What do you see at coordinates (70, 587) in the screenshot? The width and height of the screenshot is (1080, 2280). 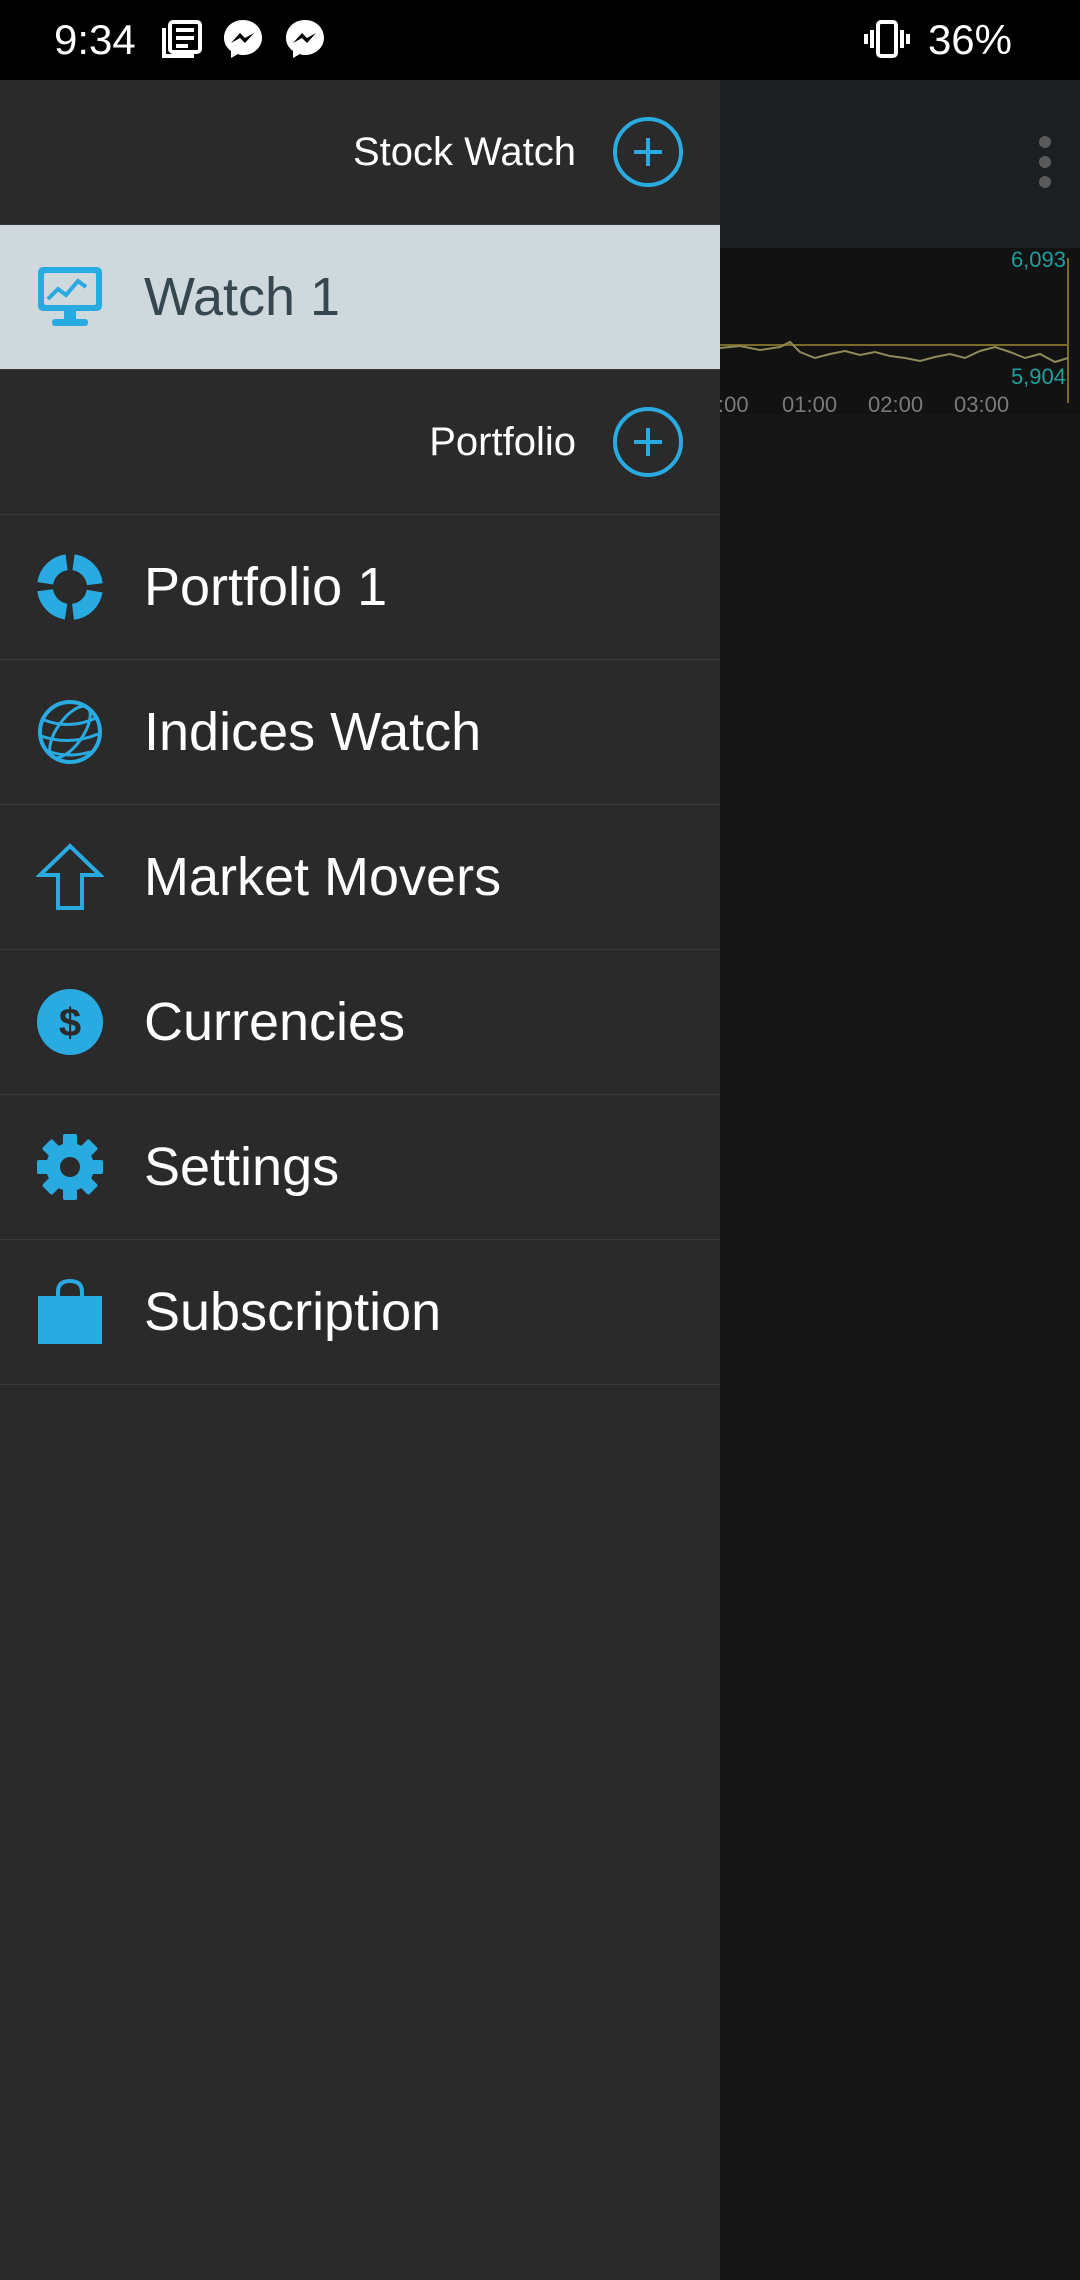 I see `donut-icon` at bounding box center [70, 587].